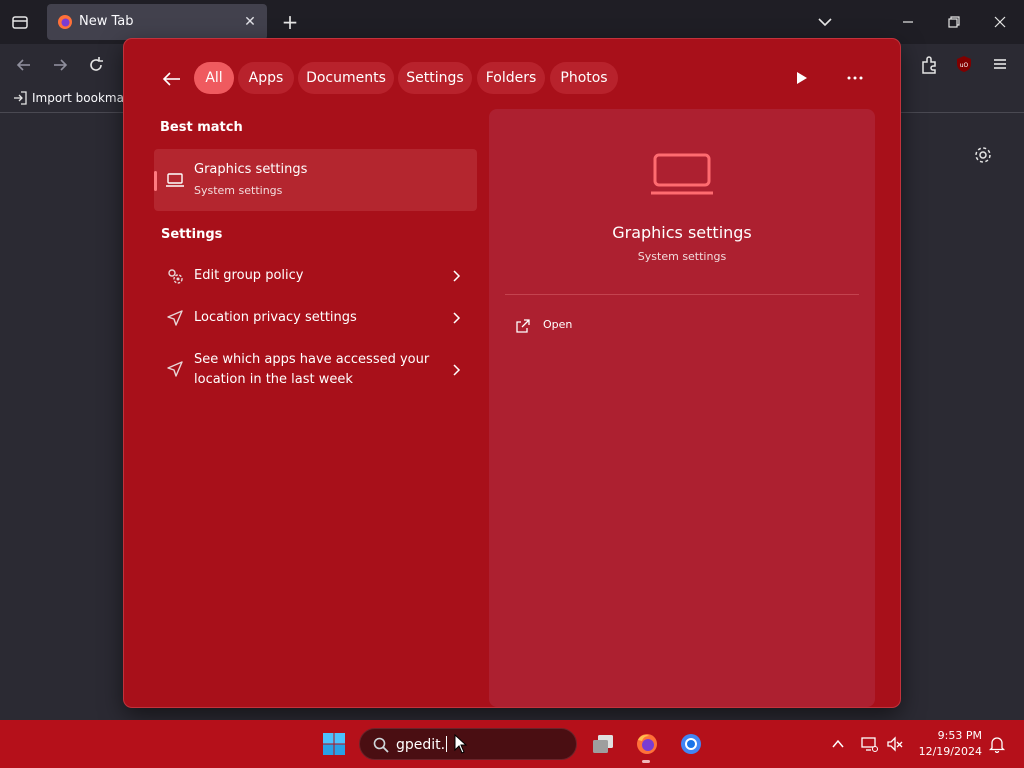 This screenshot has width=1024, height=768. What do you see at coordinates (315, 276) in the screenshot?
I see `setting-item-edit-group-policy: Edit group policy` at bounding box center [315, 276].